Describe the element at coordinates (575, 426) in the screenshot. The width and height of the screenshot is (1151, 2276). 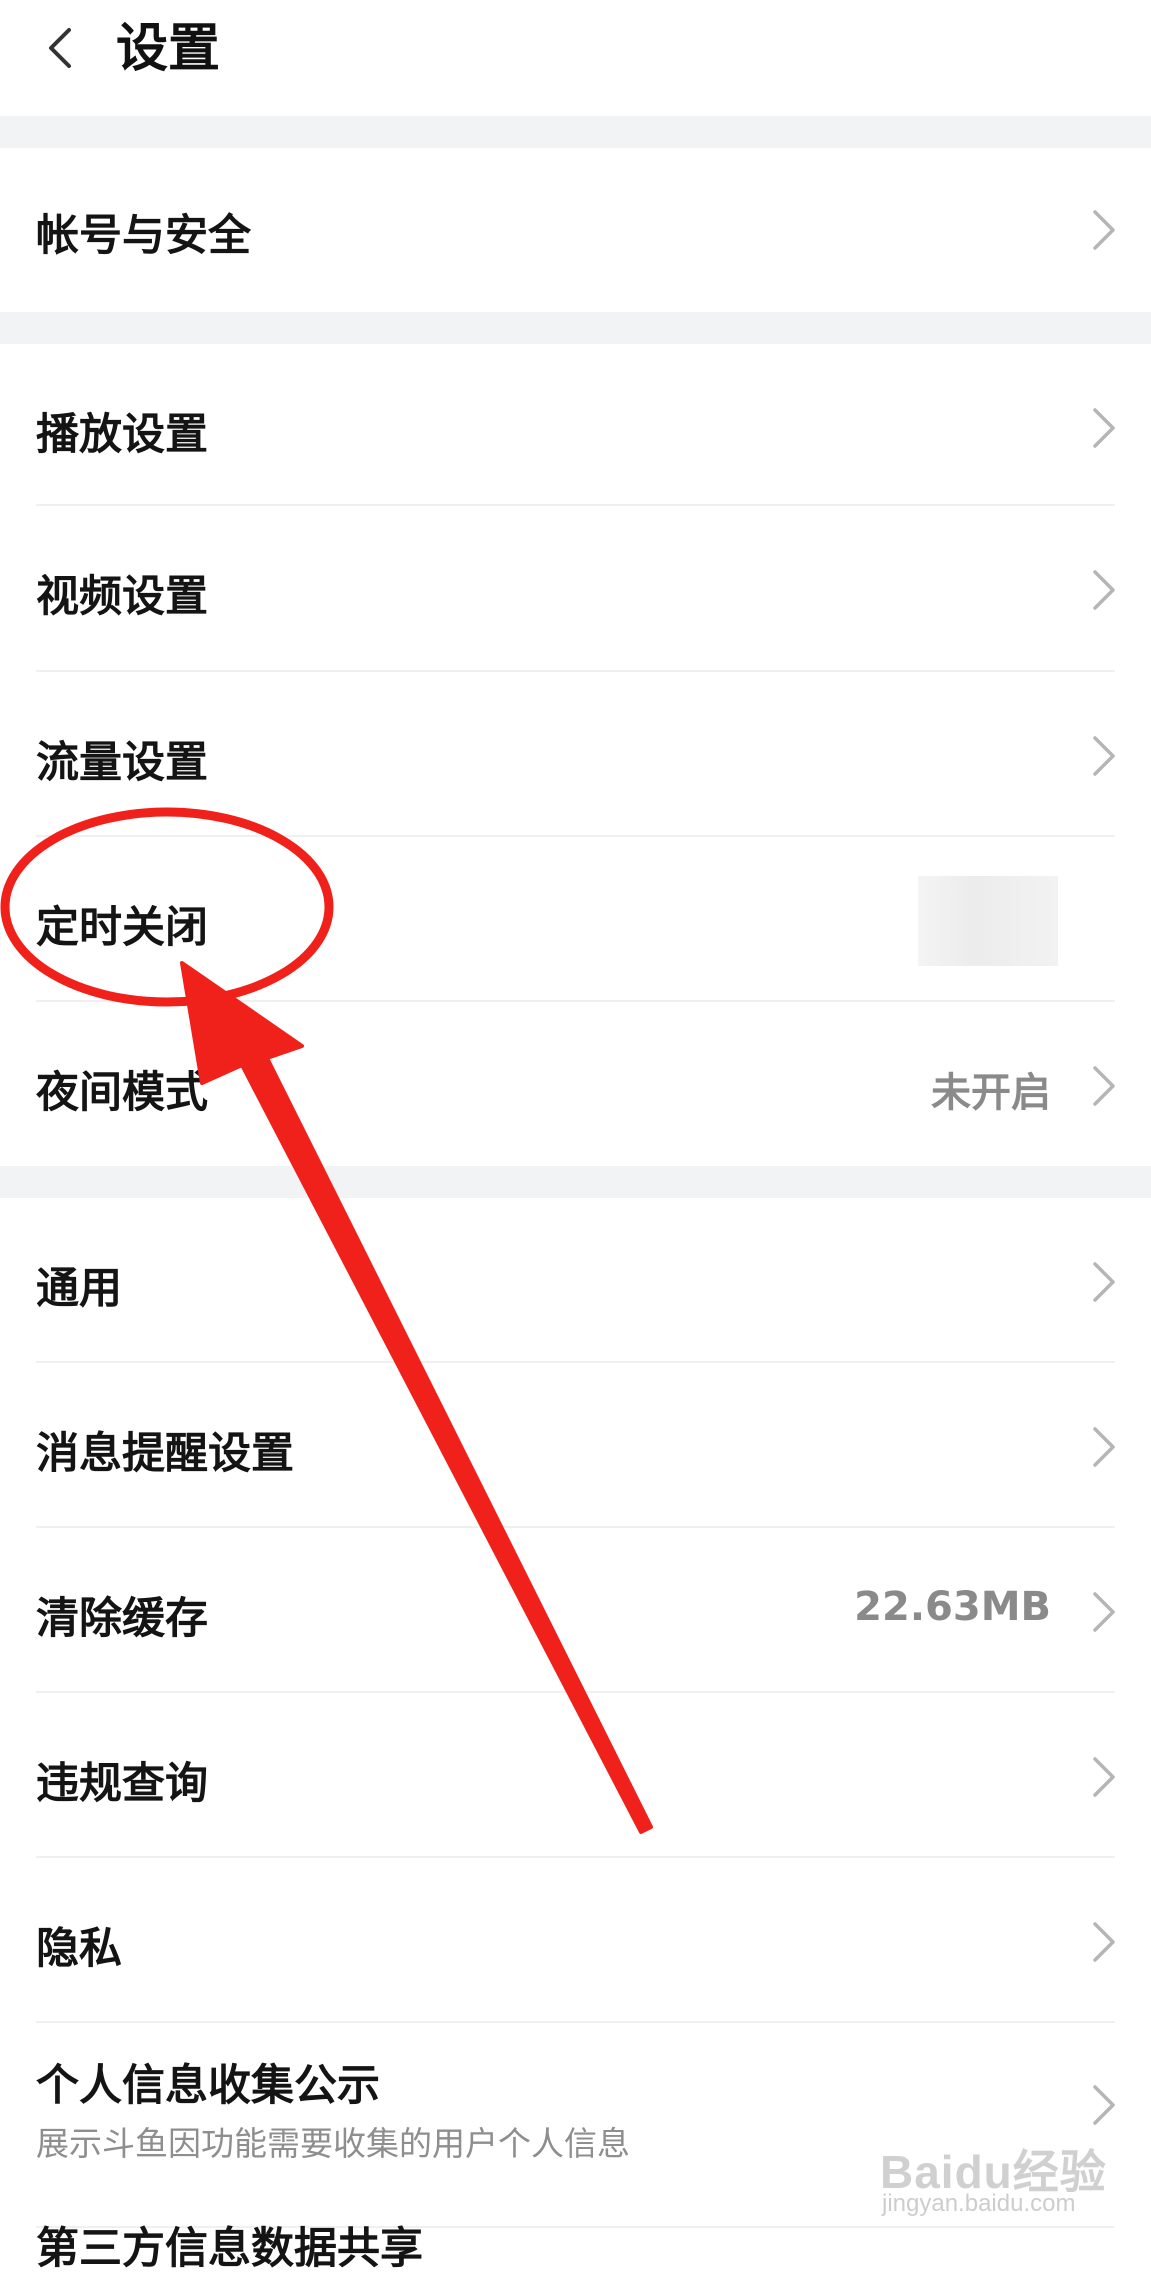
I see `settings-item-playback: 播放设置` at that location.